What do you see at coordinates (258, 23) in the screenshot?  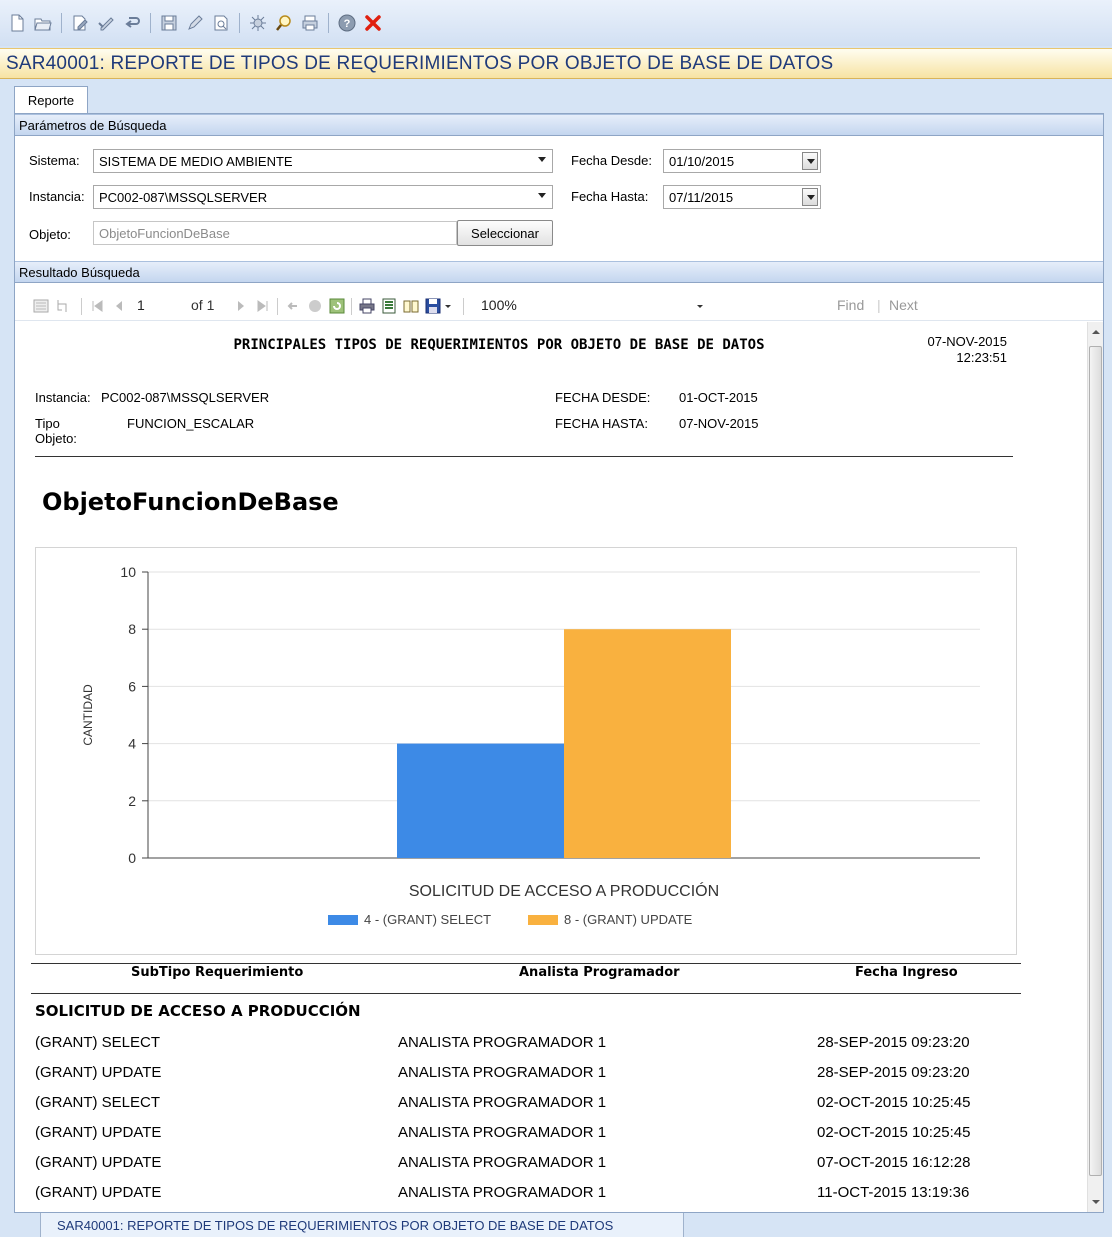 I see `process-icon` at bounding box center [258, 23].